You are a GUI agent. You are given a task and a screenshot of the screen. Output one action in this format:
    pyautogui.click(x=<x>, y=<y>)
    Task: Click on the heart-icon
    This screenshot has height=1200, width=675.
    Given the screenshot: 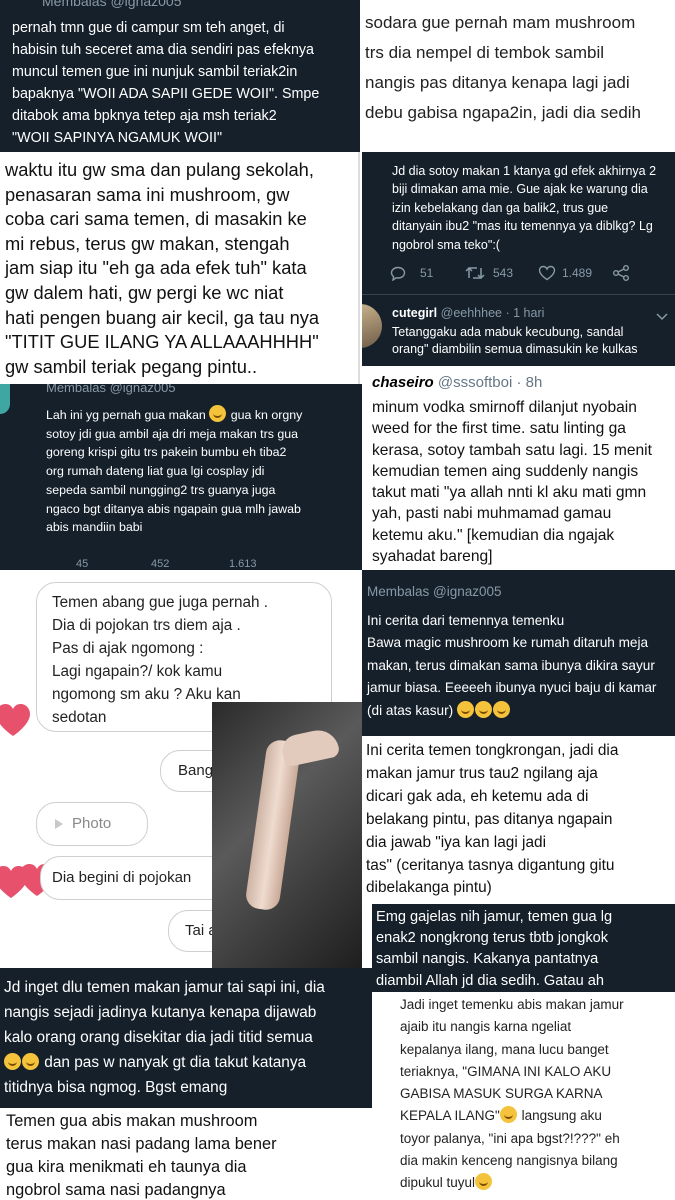 What is the action you would take?
    pyautogui.click(x=15, y=720)
    